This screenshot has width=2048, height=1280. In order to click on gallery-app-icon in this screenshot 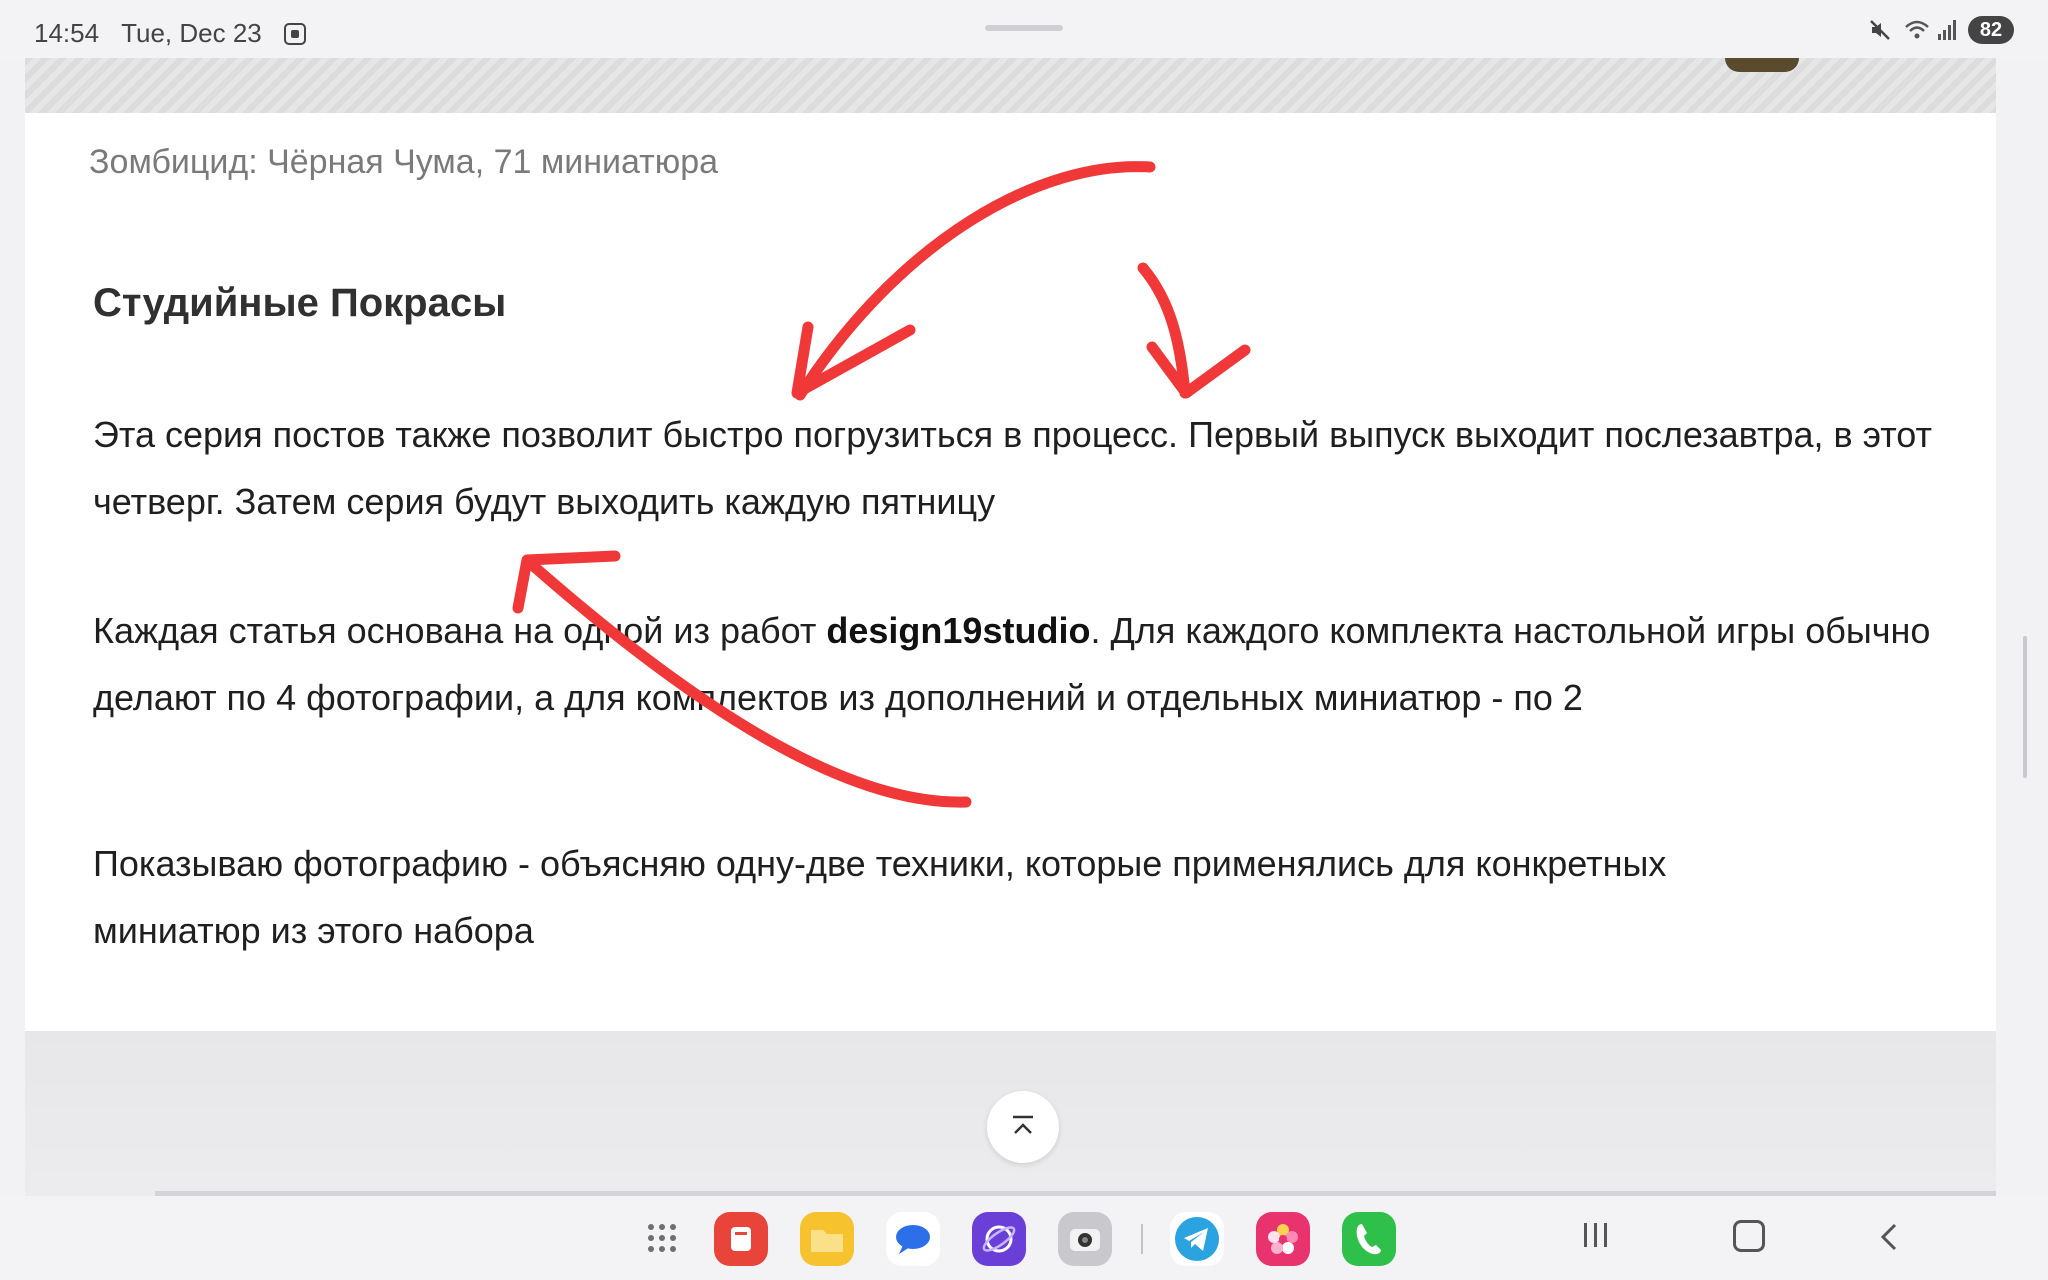, I will do `click(1283, 1239)`.